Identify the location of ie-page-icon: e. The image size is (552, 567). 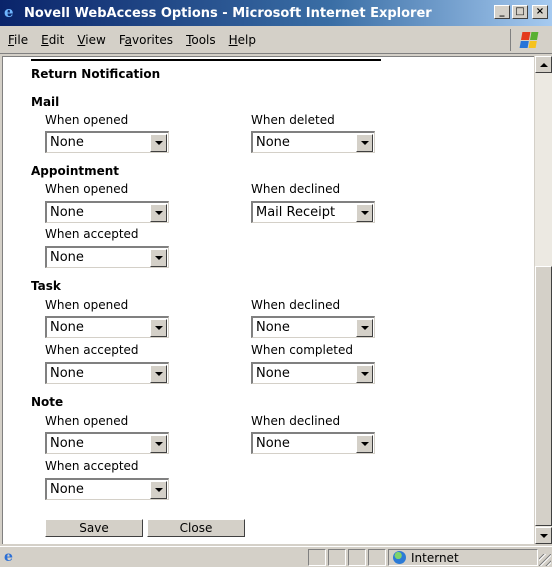
(9, 12).